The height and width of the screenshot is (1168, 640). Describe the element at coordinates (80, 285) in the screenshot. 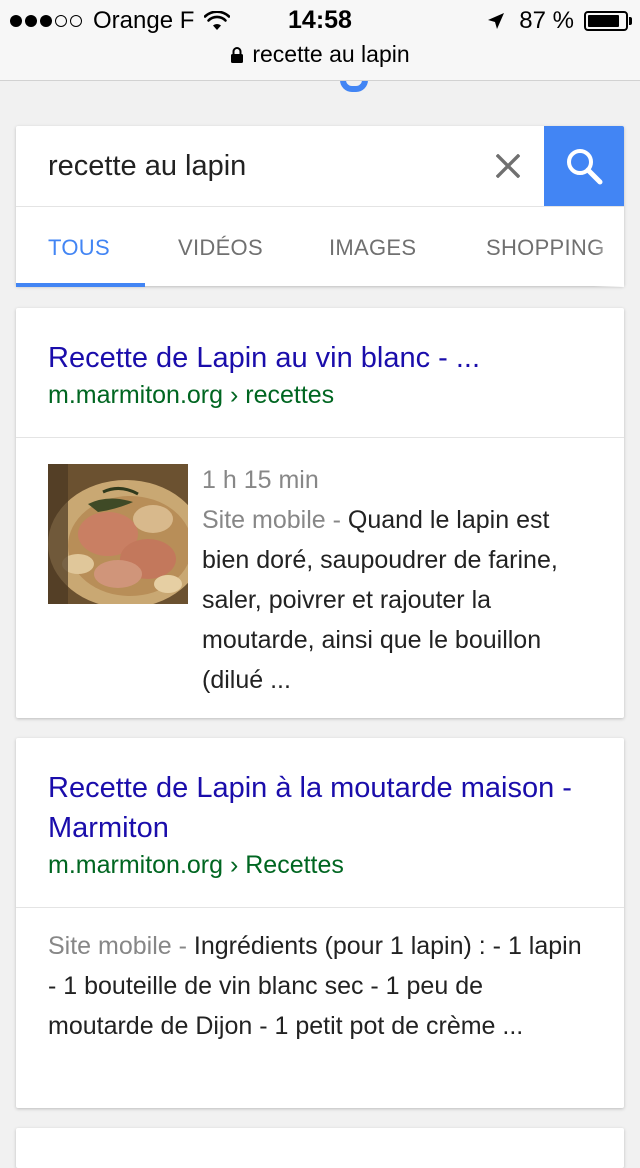

I see `active-tab-indicator` at that location.